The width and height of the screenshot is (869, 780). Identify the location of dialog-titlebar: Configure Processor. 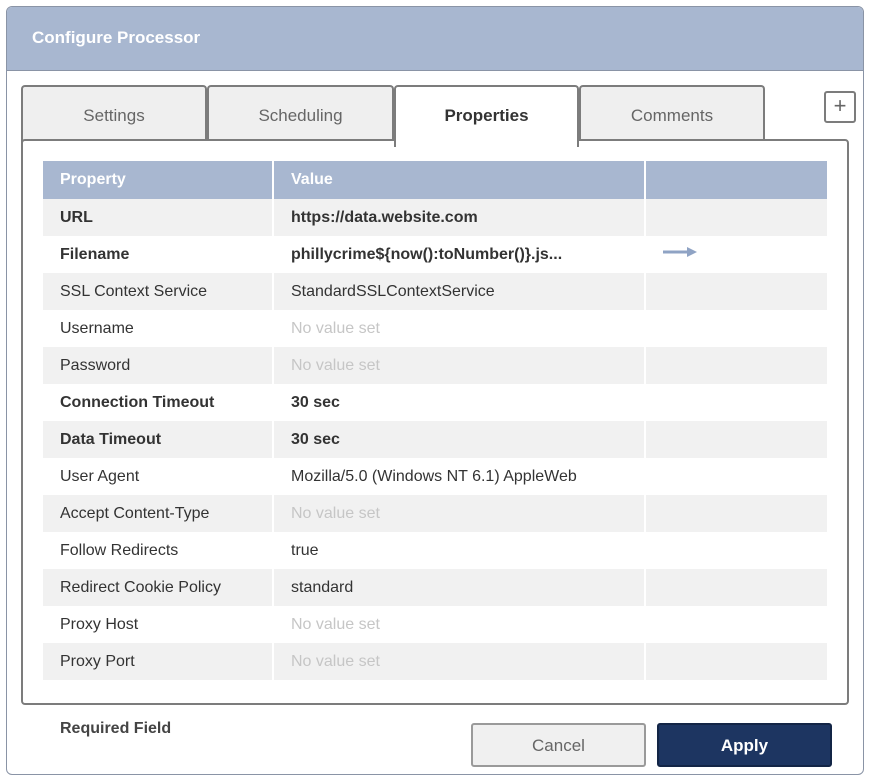
(435, 39).